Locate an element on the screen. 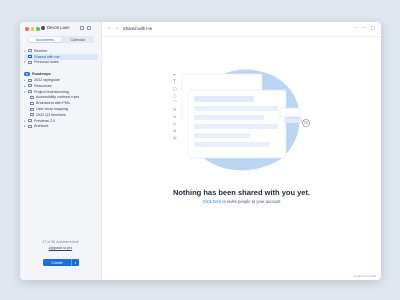  upgrade-link: Upgrade to pro is located at coordinates (60, 248).